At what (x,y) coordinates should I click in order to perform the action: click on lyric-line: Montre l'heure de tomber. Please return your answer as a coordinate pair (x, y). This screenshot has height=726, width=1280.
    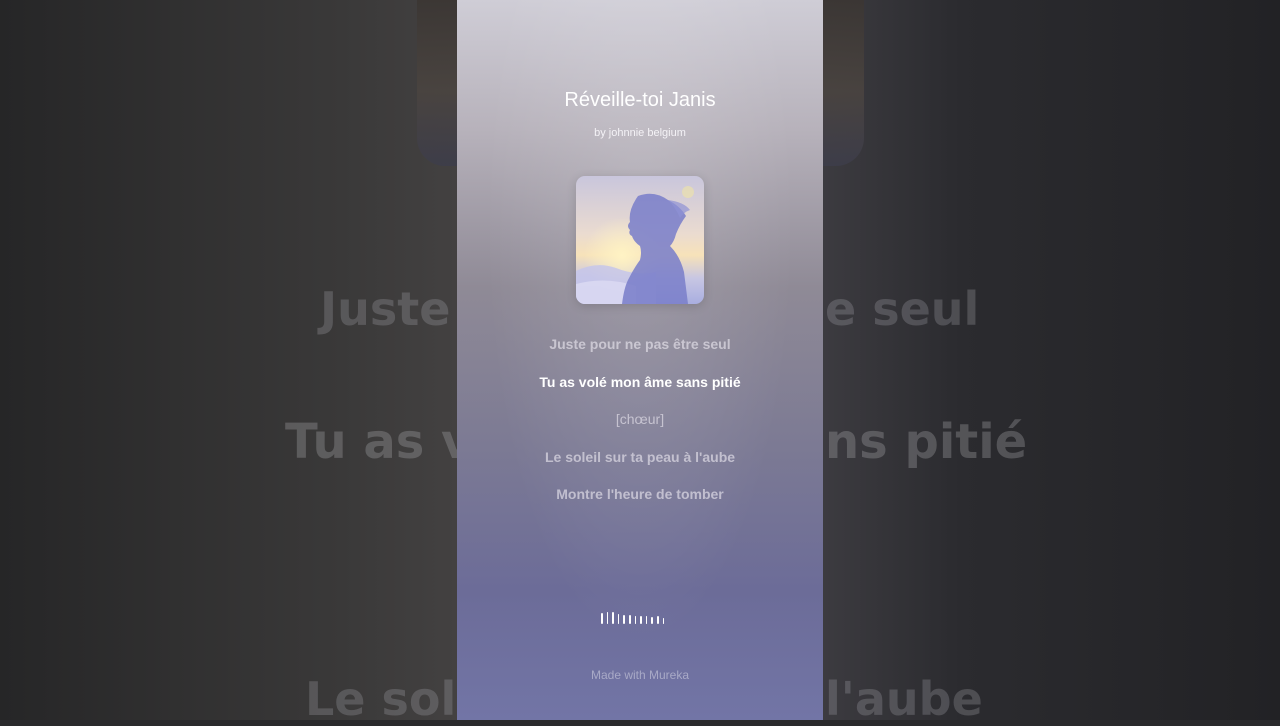
    Looking at the image, I should click on (640, 494).